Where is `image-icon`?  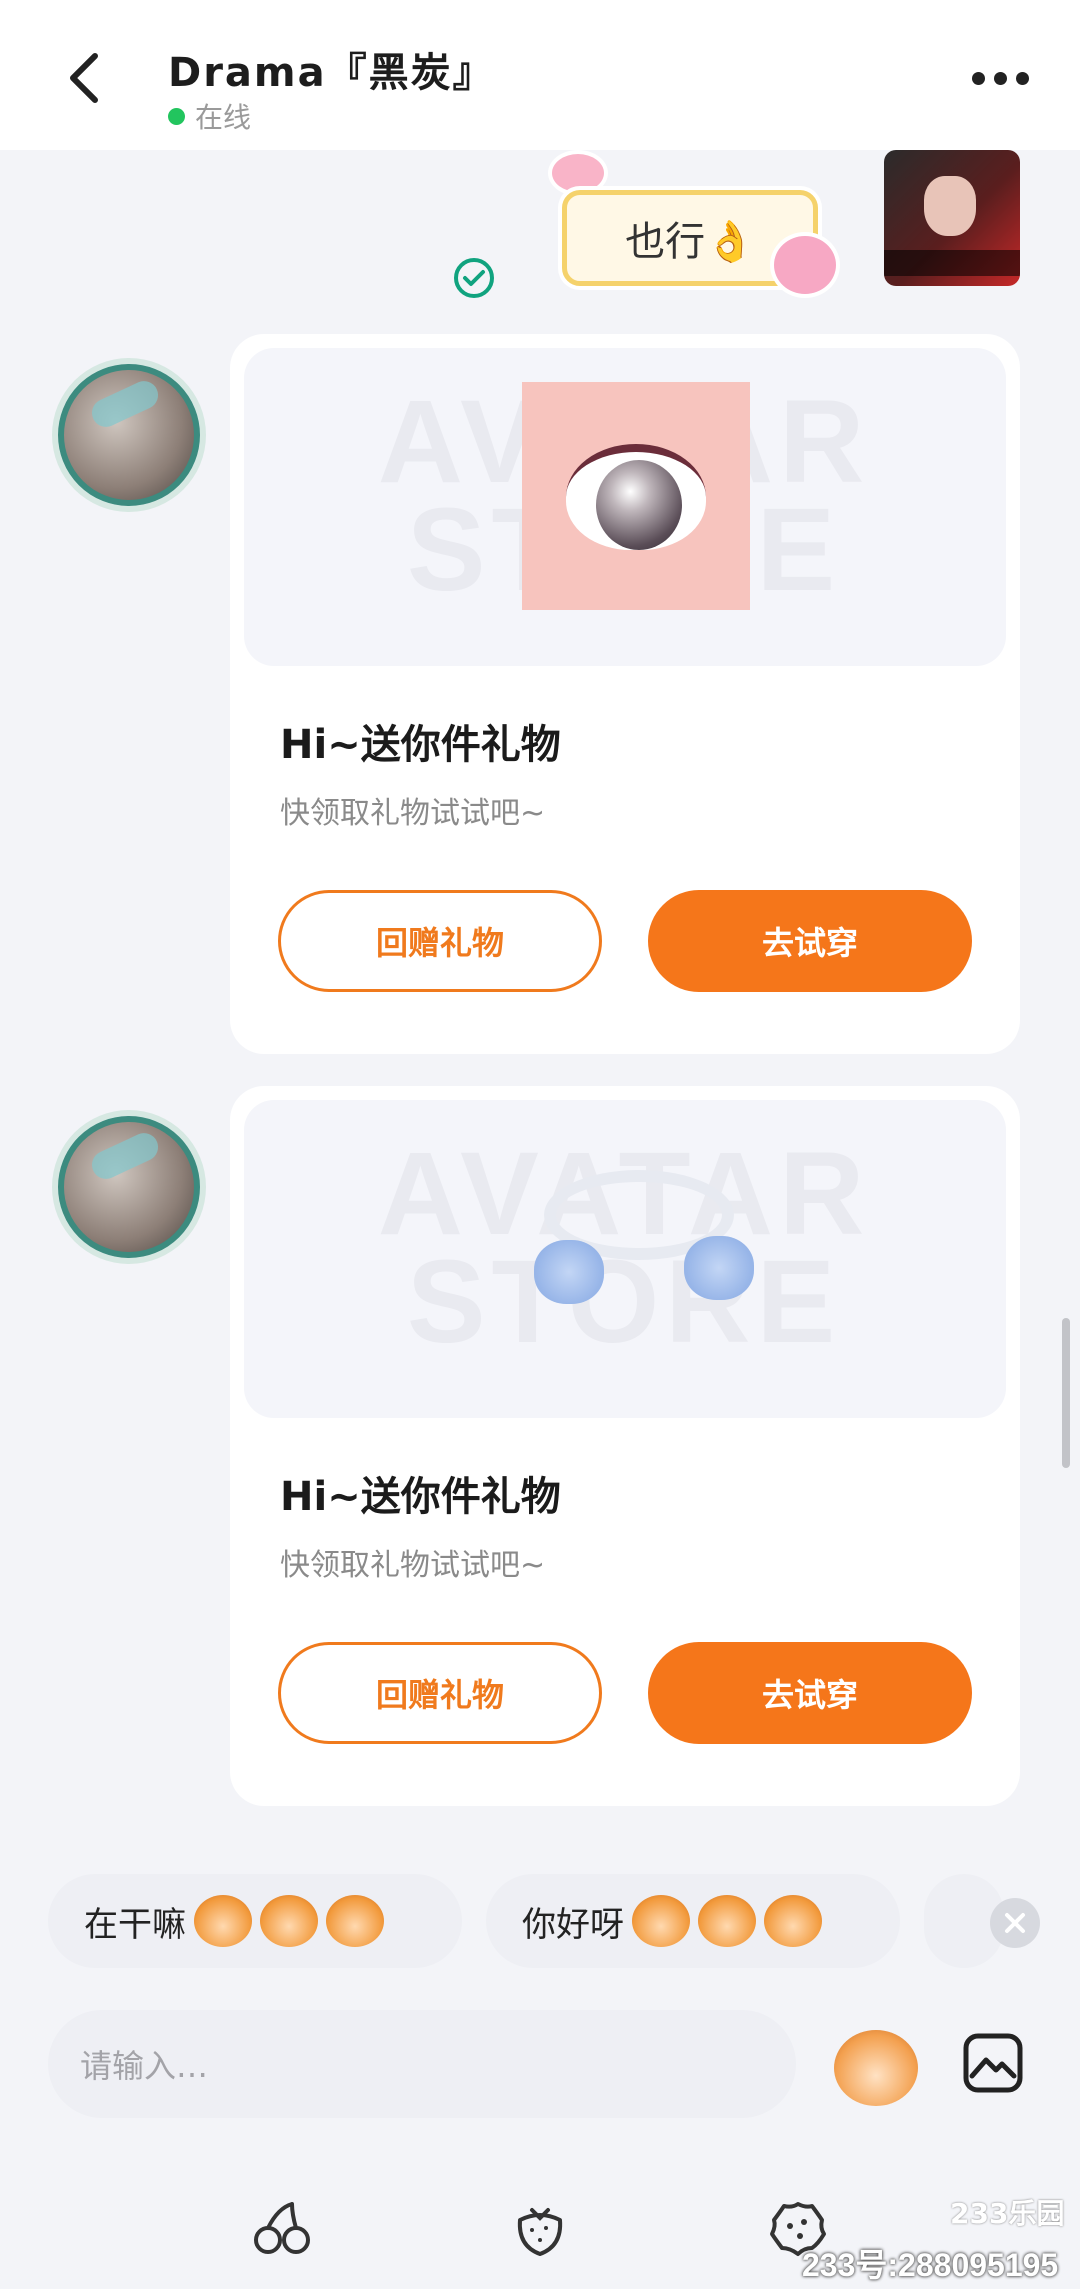
image-icon is located at coordinates (993, 2063).